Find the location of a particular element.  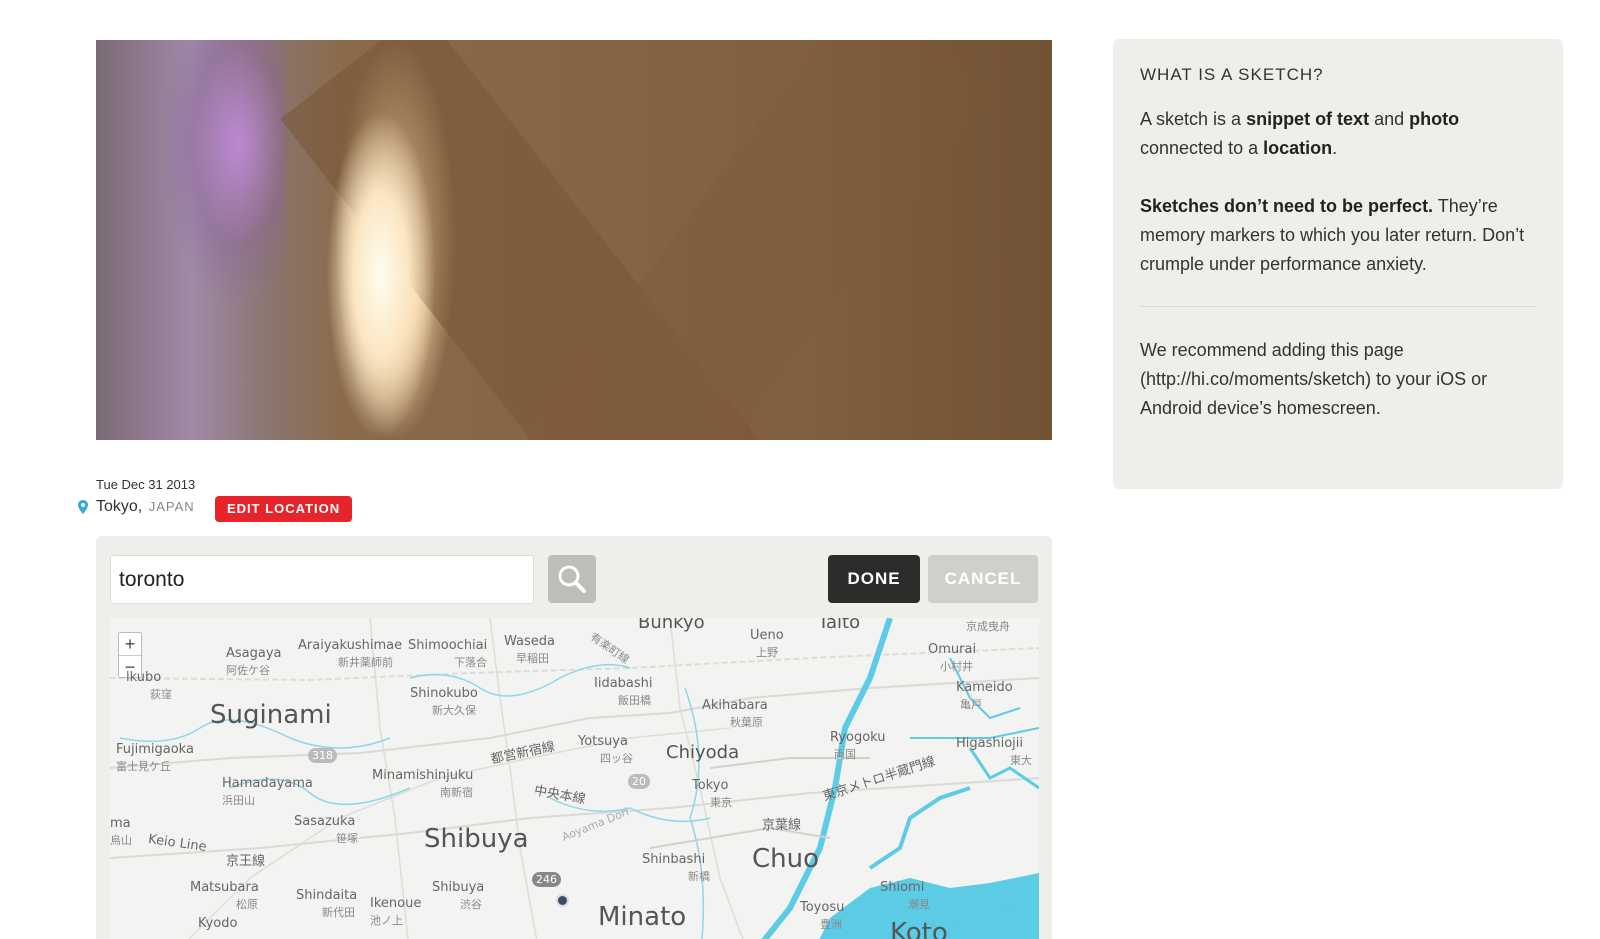

map-label: Bunkyo is located at coordinates (671, 625).